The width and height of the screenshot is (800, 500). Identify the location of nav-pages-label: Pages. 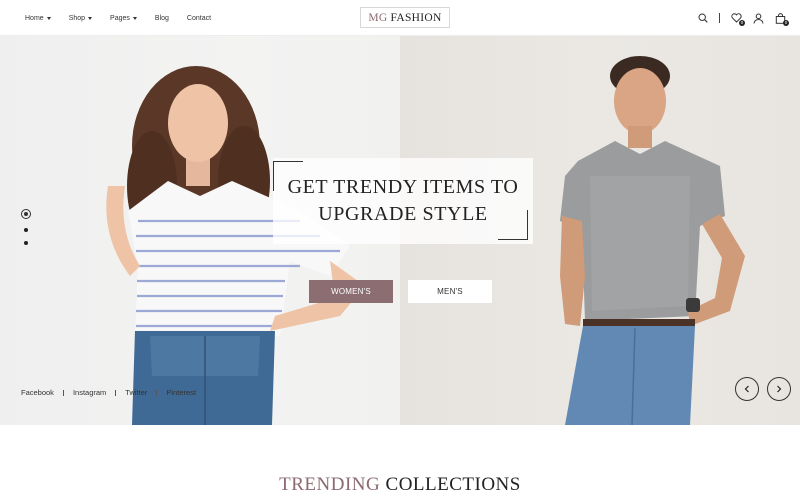
(120, 18).